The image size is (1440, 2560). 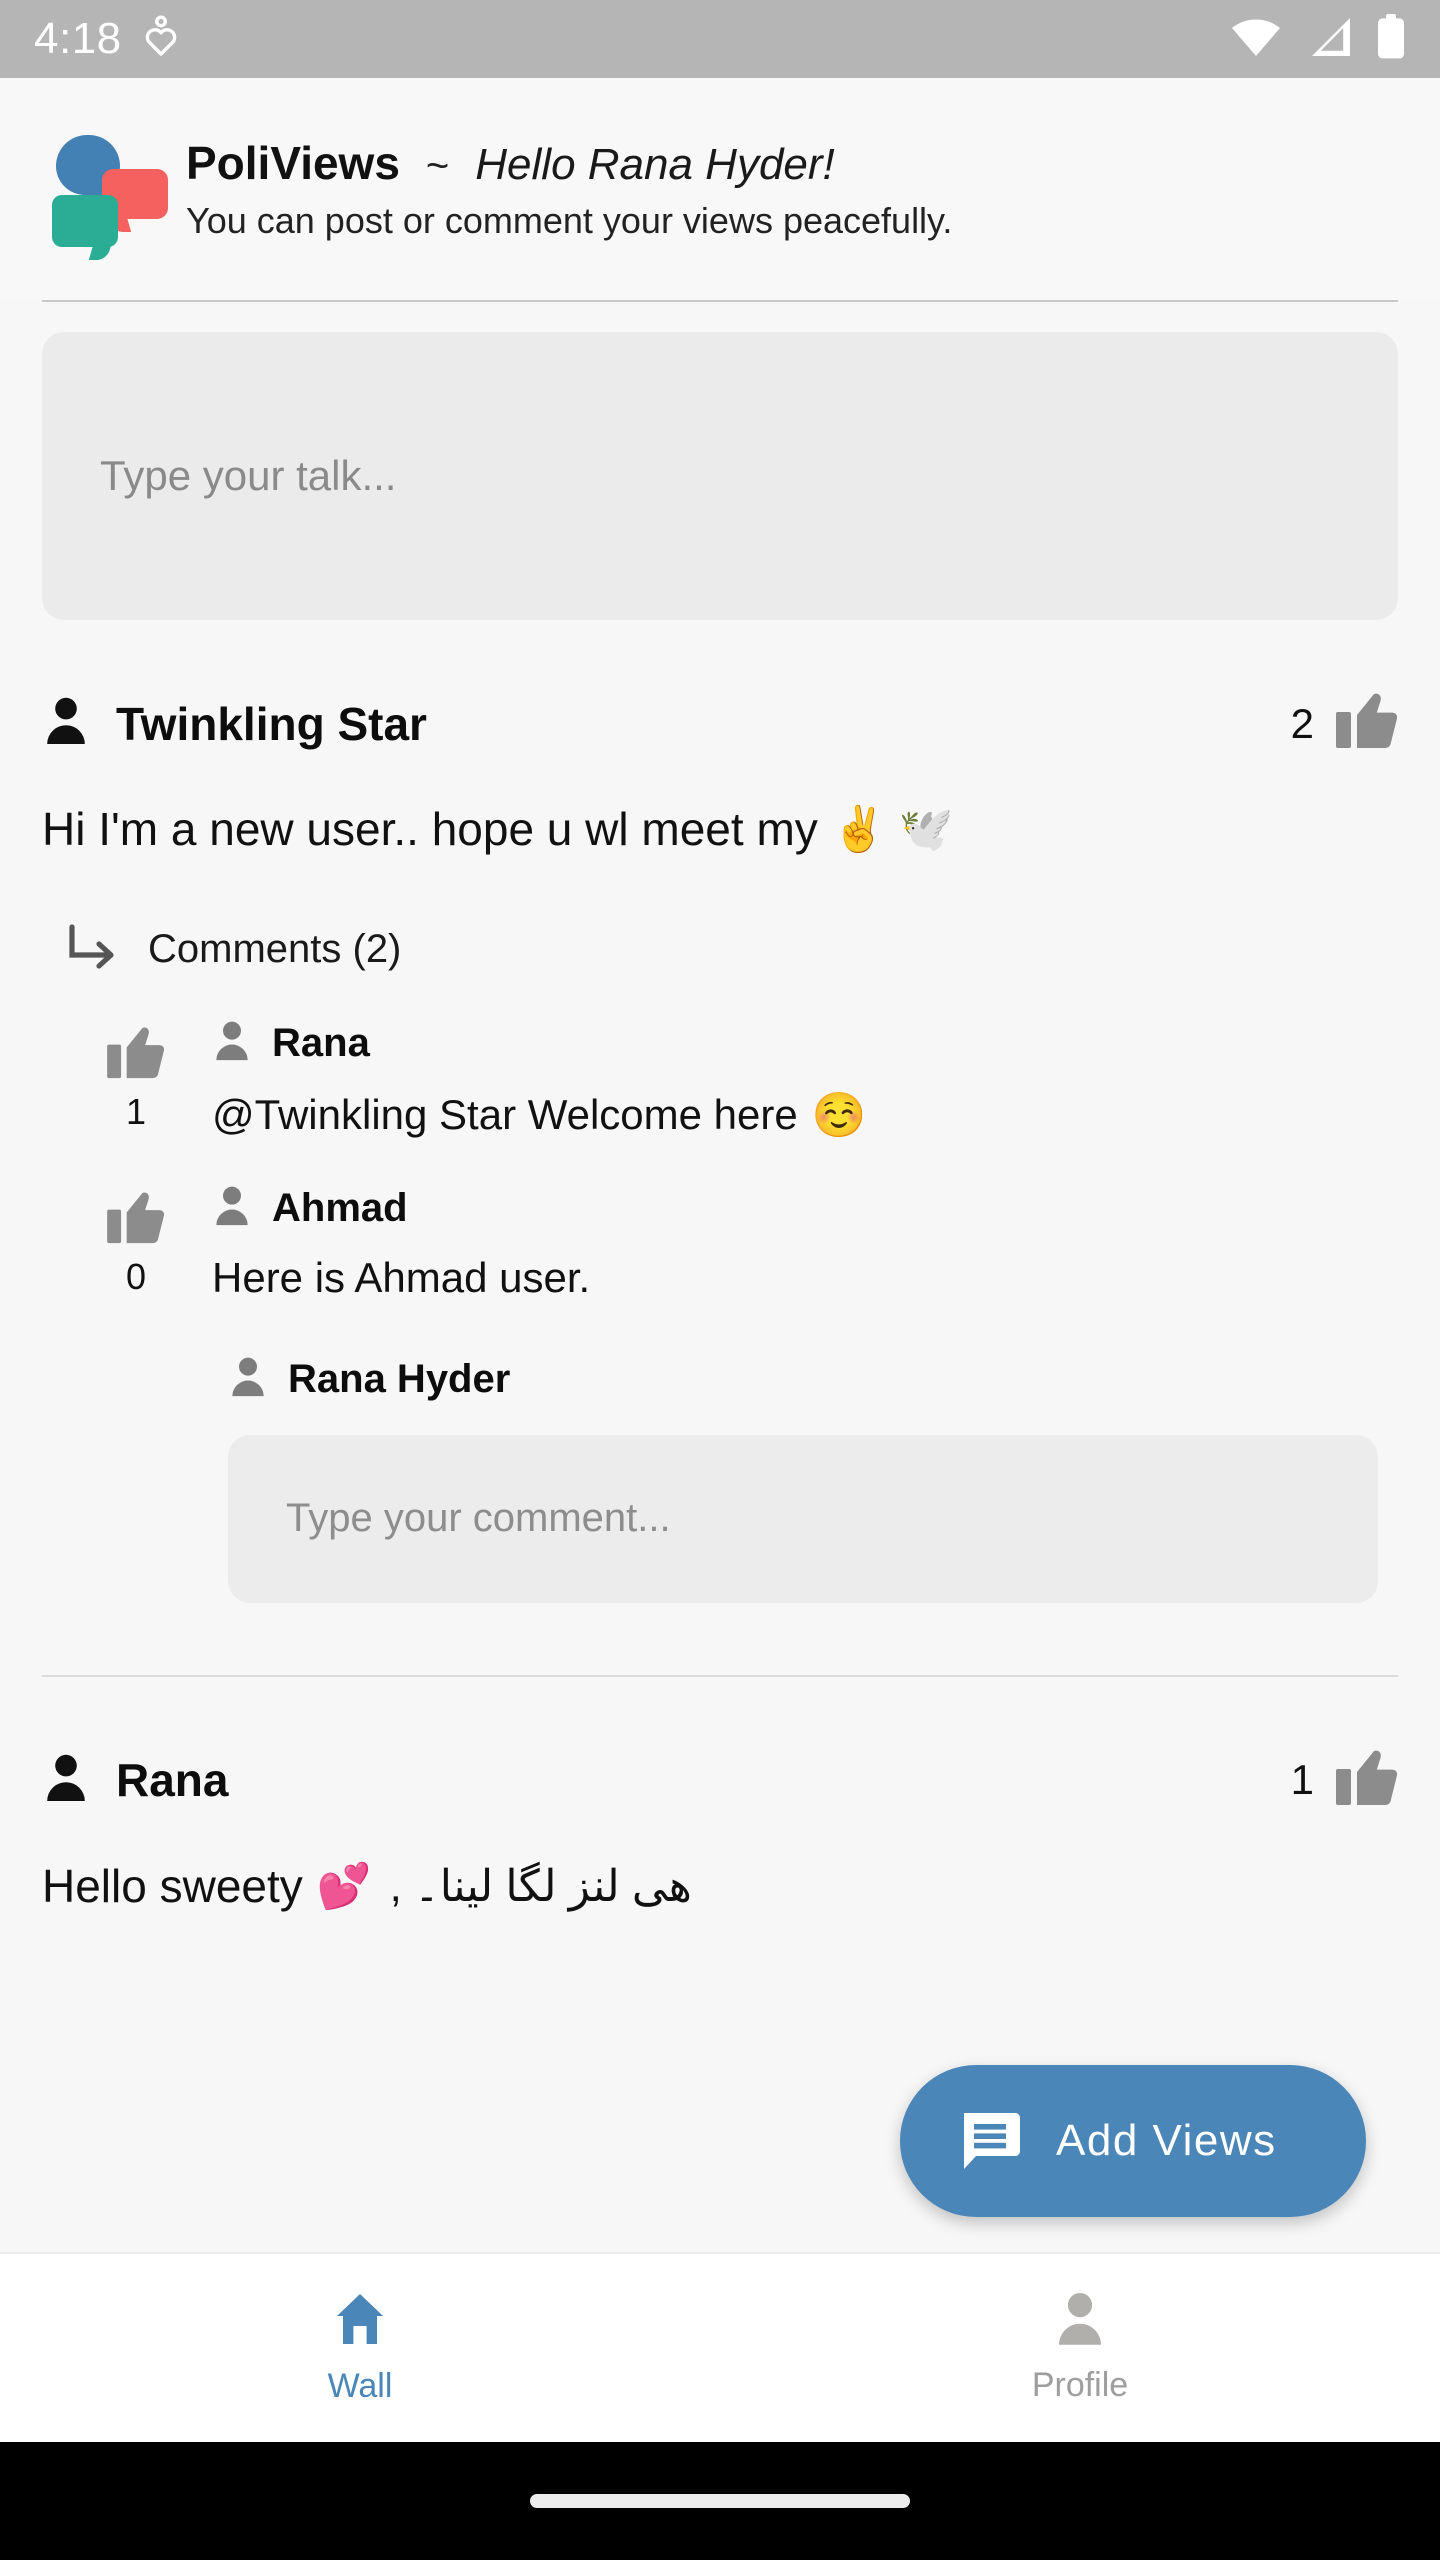 I want to click on heart-health-icon, so click(x=161, y=39).